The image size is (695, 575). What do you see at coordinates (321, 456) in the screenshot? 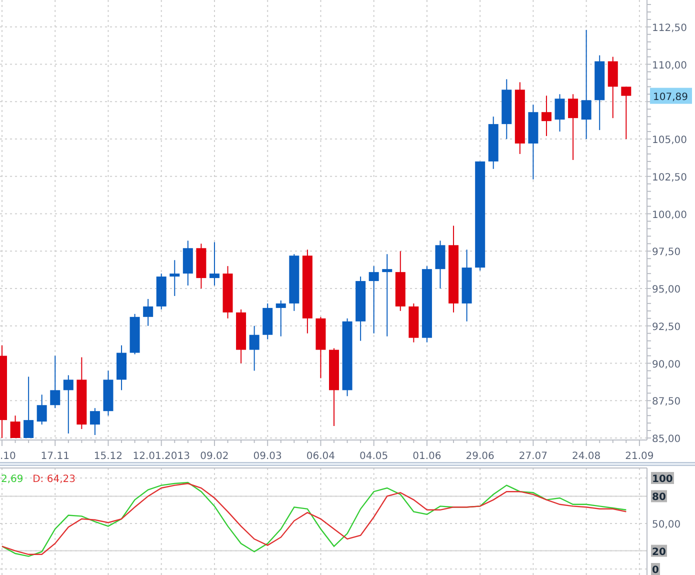
I see `date-label: 06.04` at bounding box center [321, 456].